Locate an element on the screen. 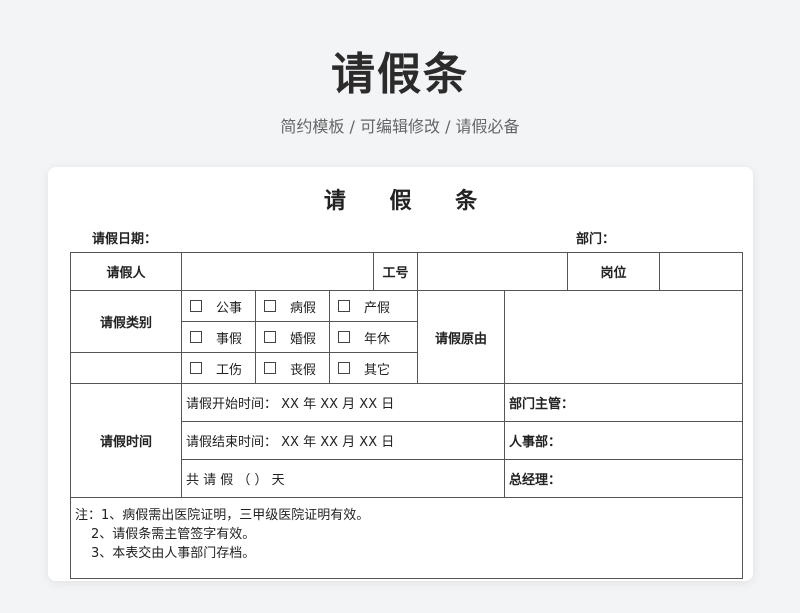 This screenshot has width=800, height=613. employee-id-label: 工号 is located at coordinates (395, 271).